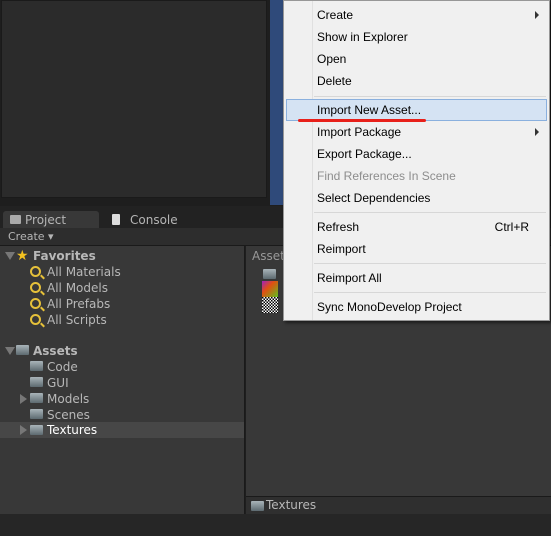 This screenshot has width=551, height=536. What do you see at coordinates (64, 256) in the screenshot?
I see `favorites-header: Favorites` at bounding box center [64, 256].